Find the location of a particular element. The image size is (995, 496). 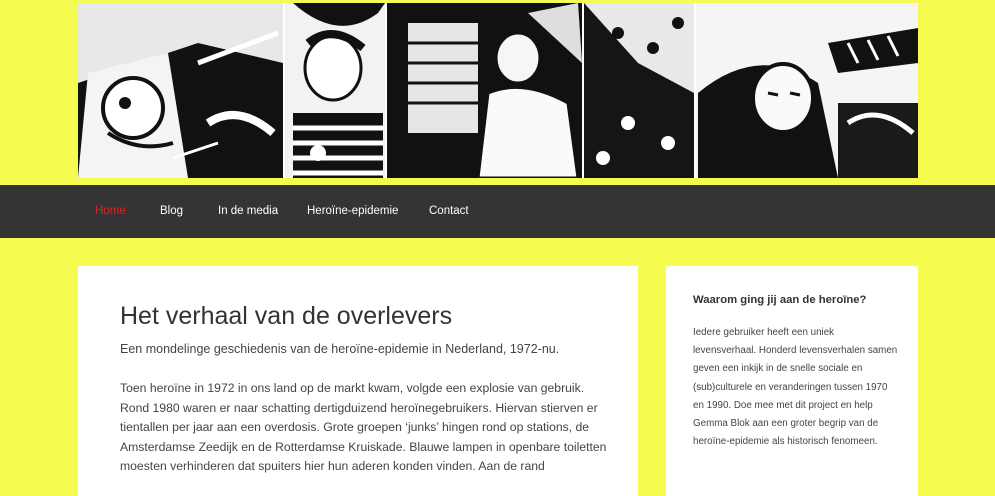

nav-item-home: Home is located at coordinates (110, 211).